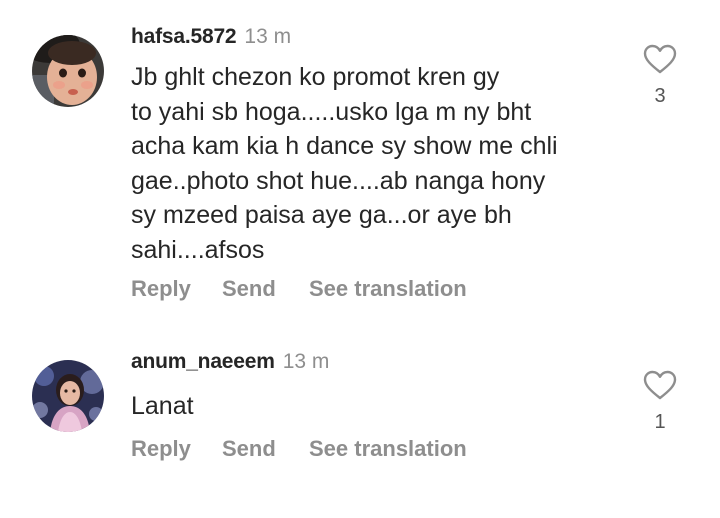 This screenshot has width=720, height=518. Describe the element at coordinates (184, 36) in the screenshot. I see `username: hafsa.5872` at that location.